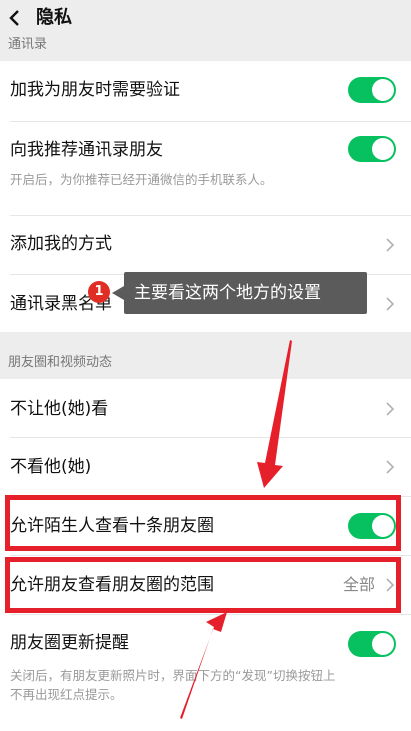  What do you see at coordinates (99, 292) in the screenshot?
I see `annotation-badge: 1` at bounding box center [99, 292].